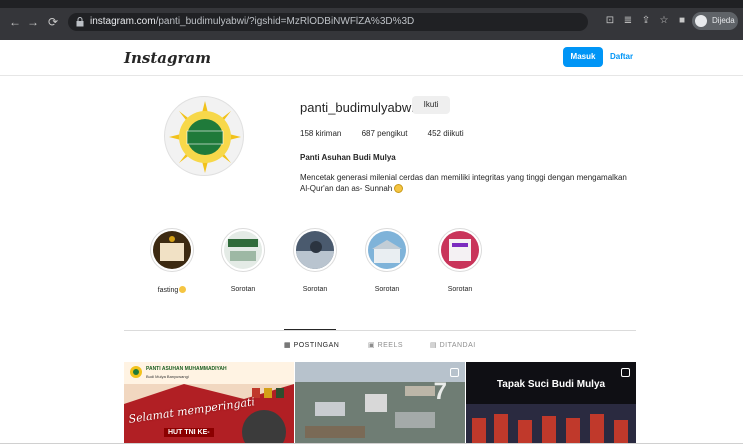 The image size is (743, 447). Describe the element at coordinates (435, 345) in the screenshot. I see `tagged-icon: ▤` at that location.